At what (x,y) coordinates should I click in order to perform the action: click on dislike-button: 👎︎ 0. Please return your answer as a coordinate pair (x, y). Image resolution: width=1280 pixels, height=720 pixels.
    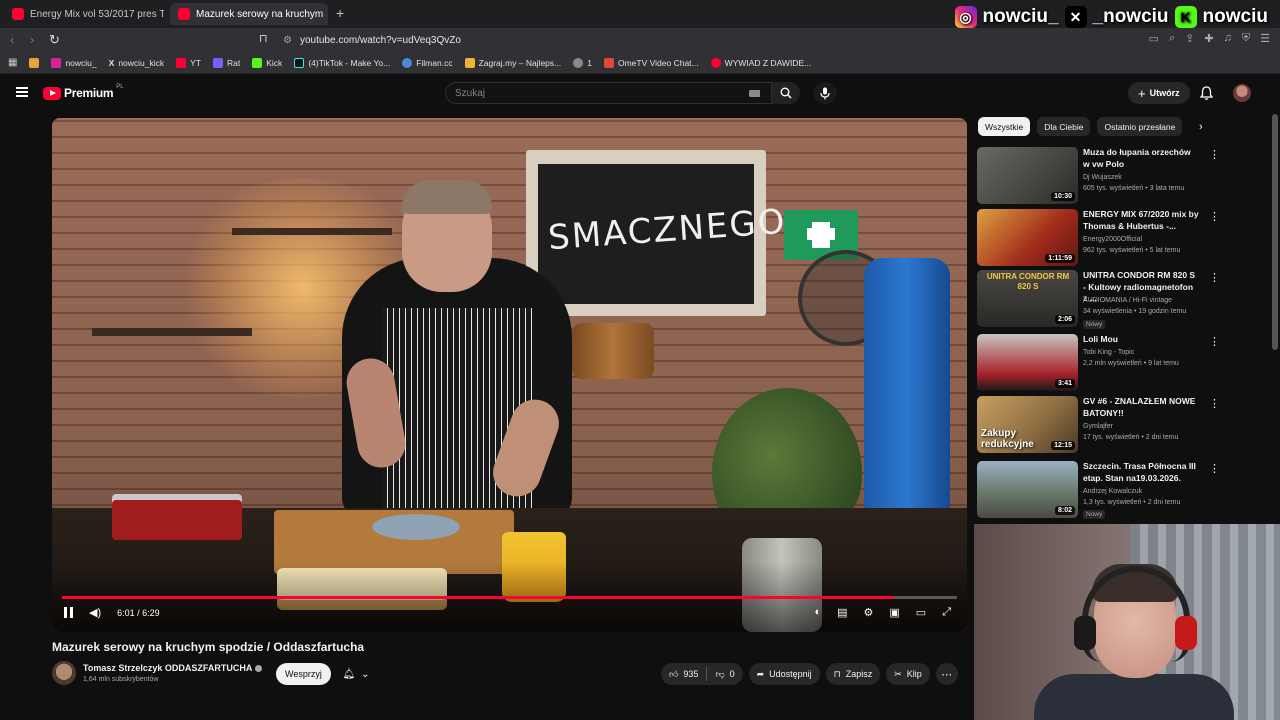
    Looking at the image, I should click on (724, 674).